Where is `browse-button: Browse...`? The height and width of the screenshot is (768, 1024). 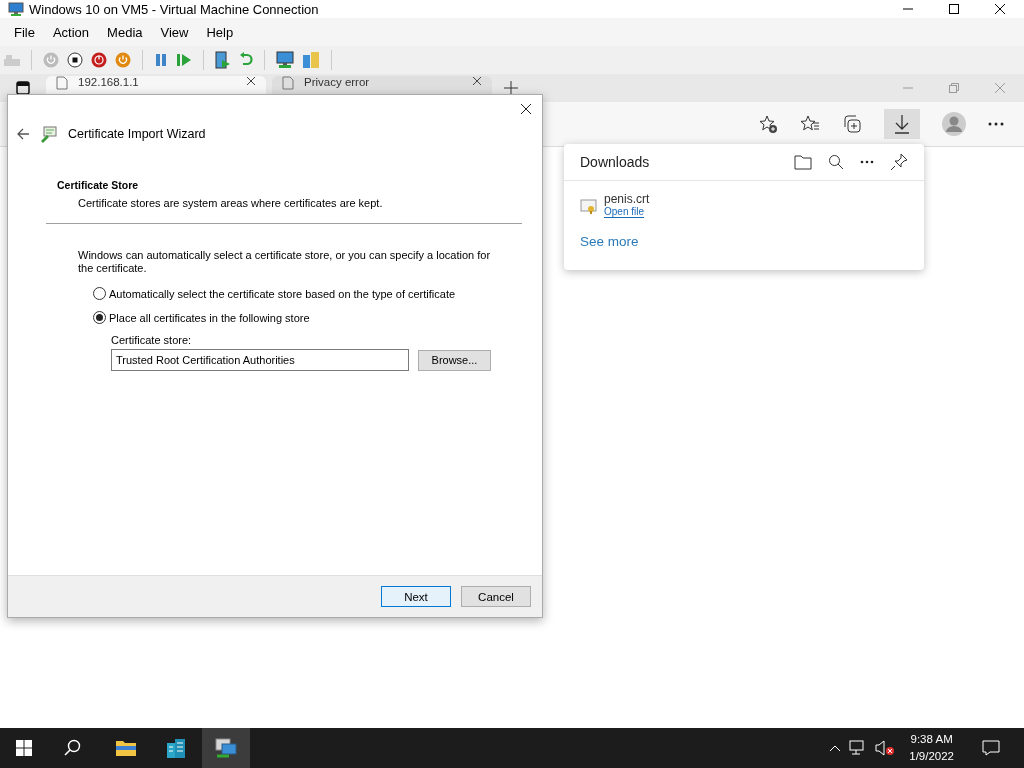 browse-button: Browse... is located at coordinates (454, 360).